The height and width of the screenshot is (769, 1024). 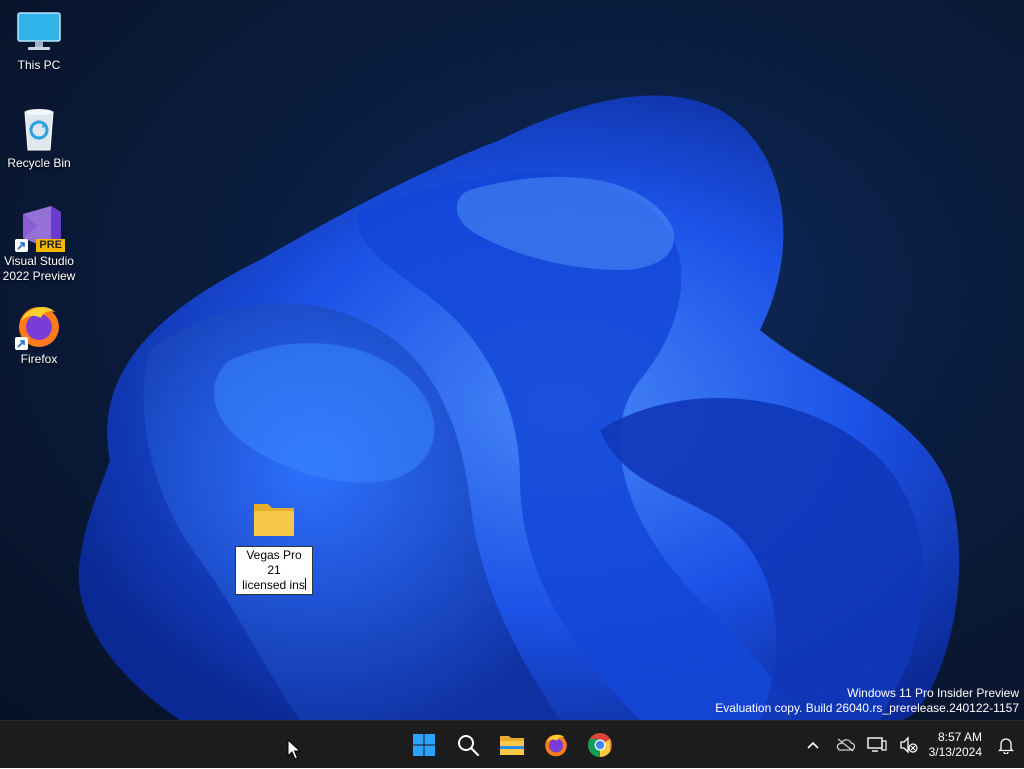 I want to click on search-icon, so click(x=469, y=746).